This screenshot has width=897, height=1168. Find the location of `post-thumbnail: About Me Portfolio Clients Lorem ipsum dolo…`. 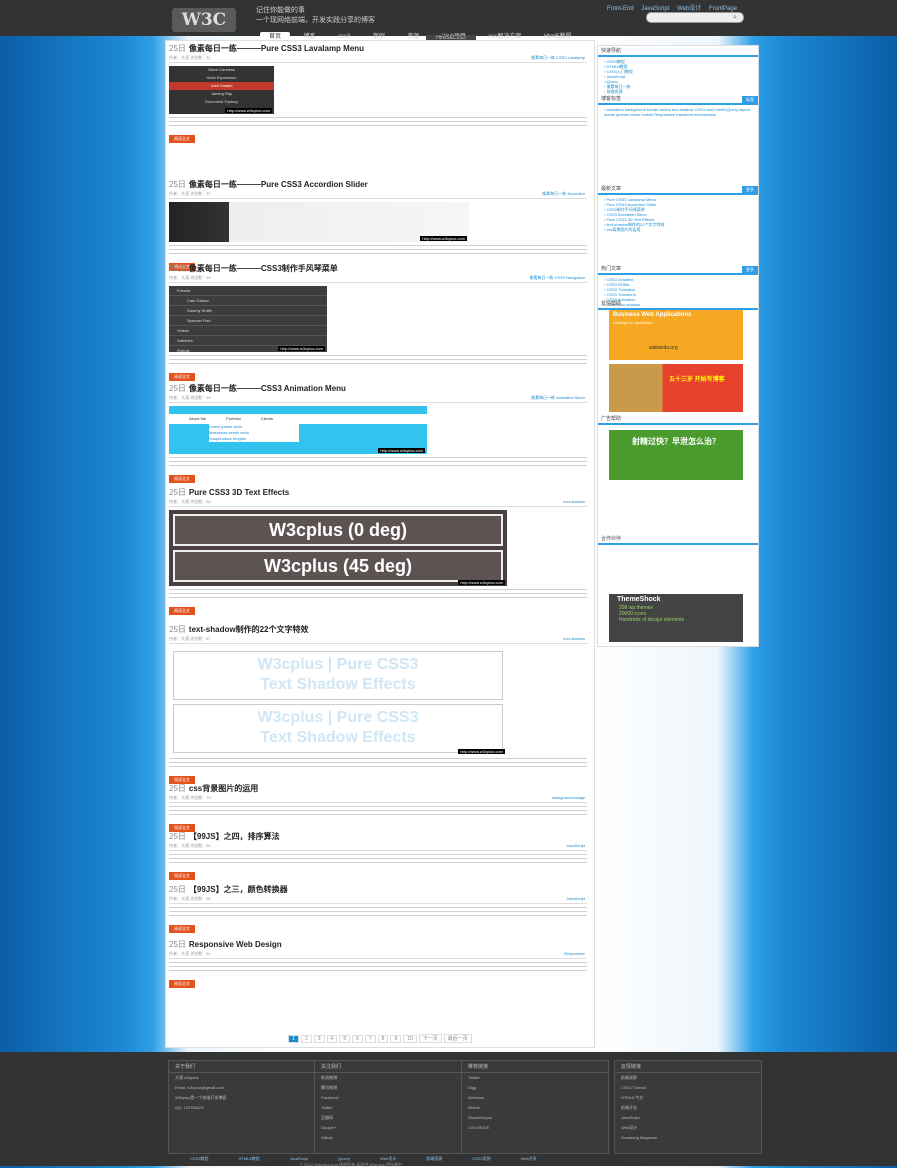

post-thumbnail: About Me Portfolio Clients Lorem ipsum dolo… is located at coordinates (298, 430).